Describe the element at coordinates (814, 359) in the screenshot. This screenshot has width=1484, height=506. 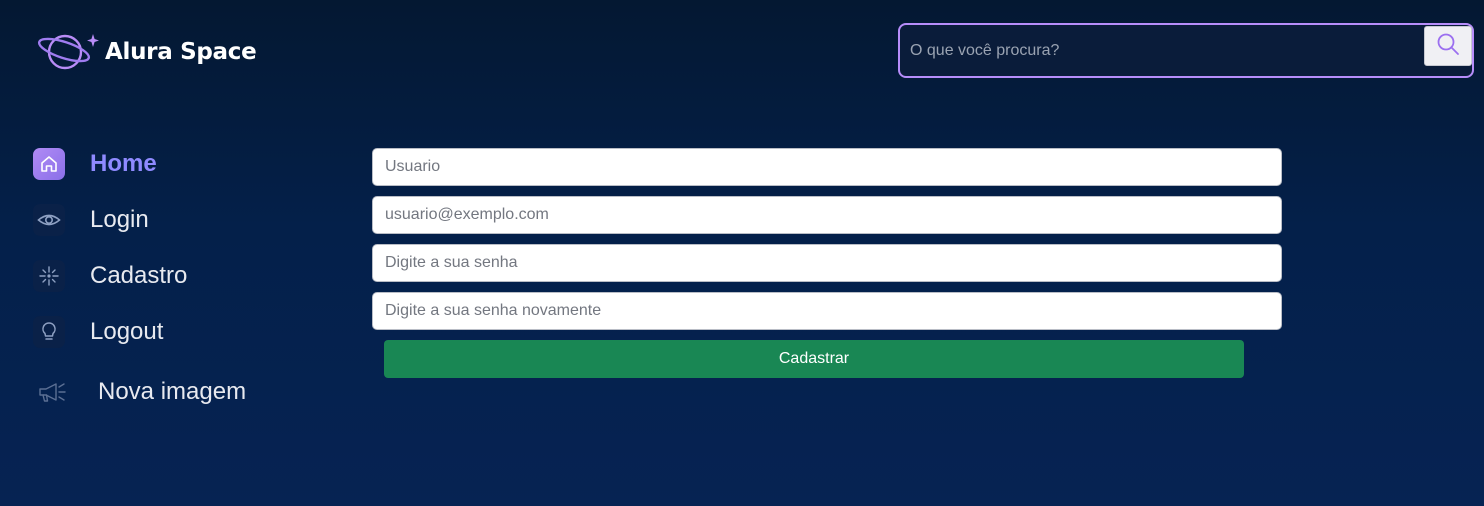
I see `submit-button: Cadastrar` at that location.